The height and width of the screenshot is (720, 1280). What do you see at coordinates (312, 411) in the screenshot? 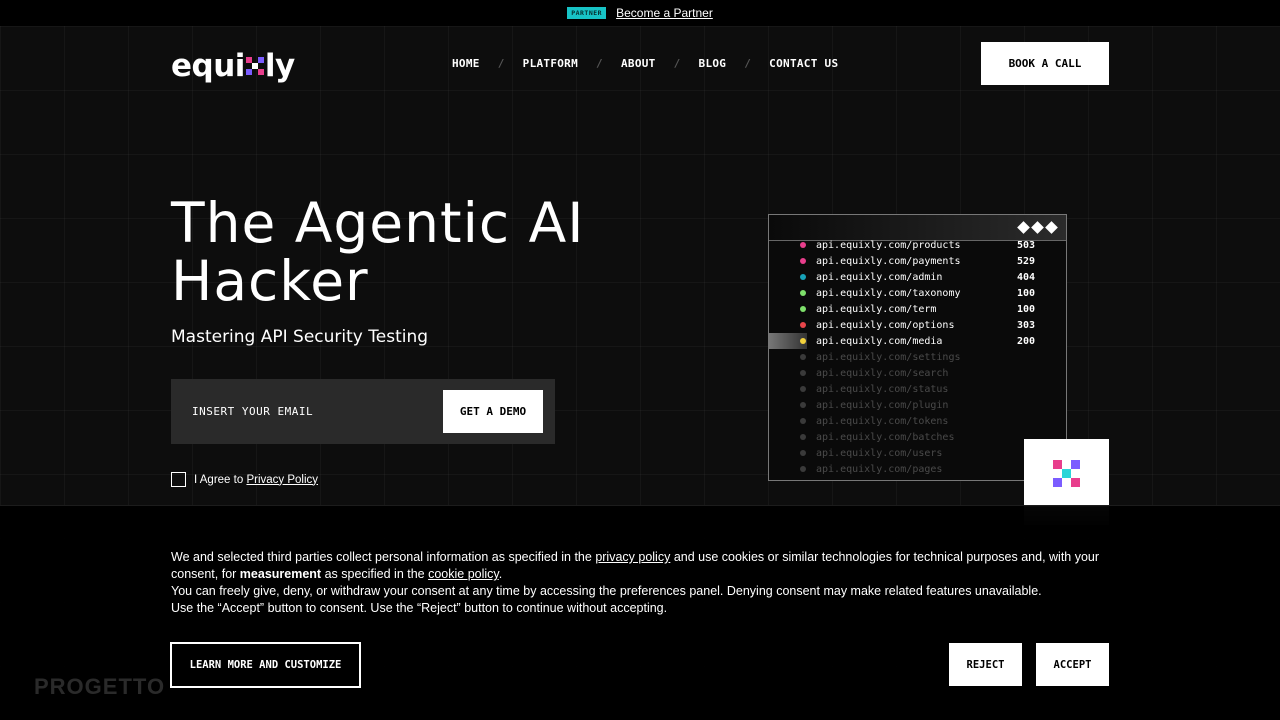
I see `email-input` at bounding box center [312, 411].